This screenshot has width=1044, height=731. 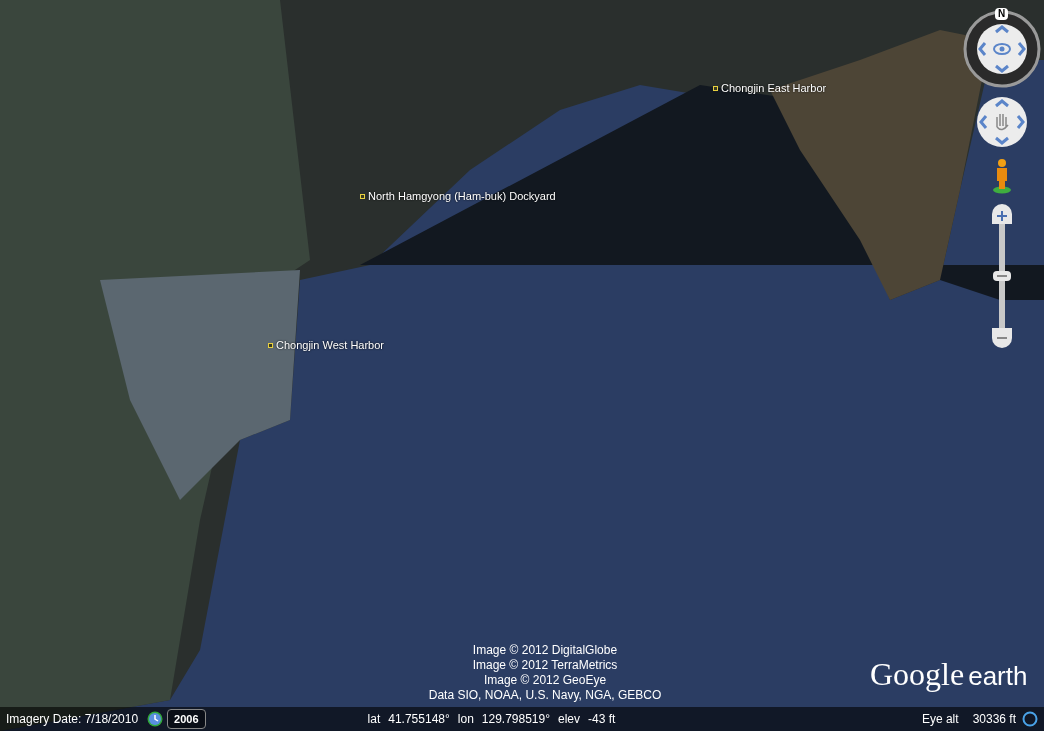 I want to click on longitude-label: lon, so click(x=465, y=719).